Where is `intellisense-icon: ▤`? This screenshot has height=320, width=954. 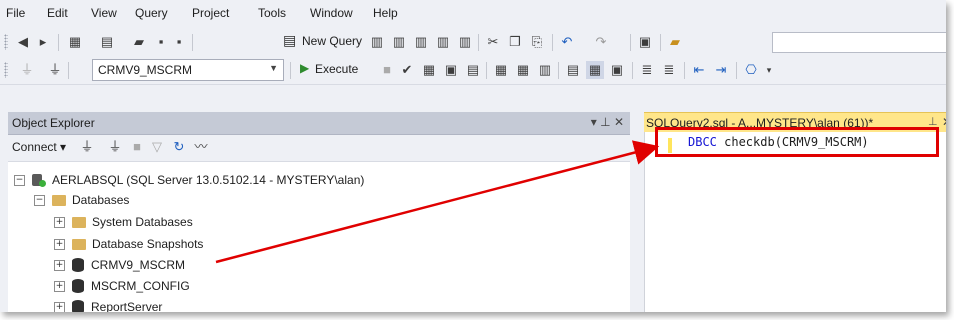 intellisense-icon: ▤ is located at coordinates (473, 70).